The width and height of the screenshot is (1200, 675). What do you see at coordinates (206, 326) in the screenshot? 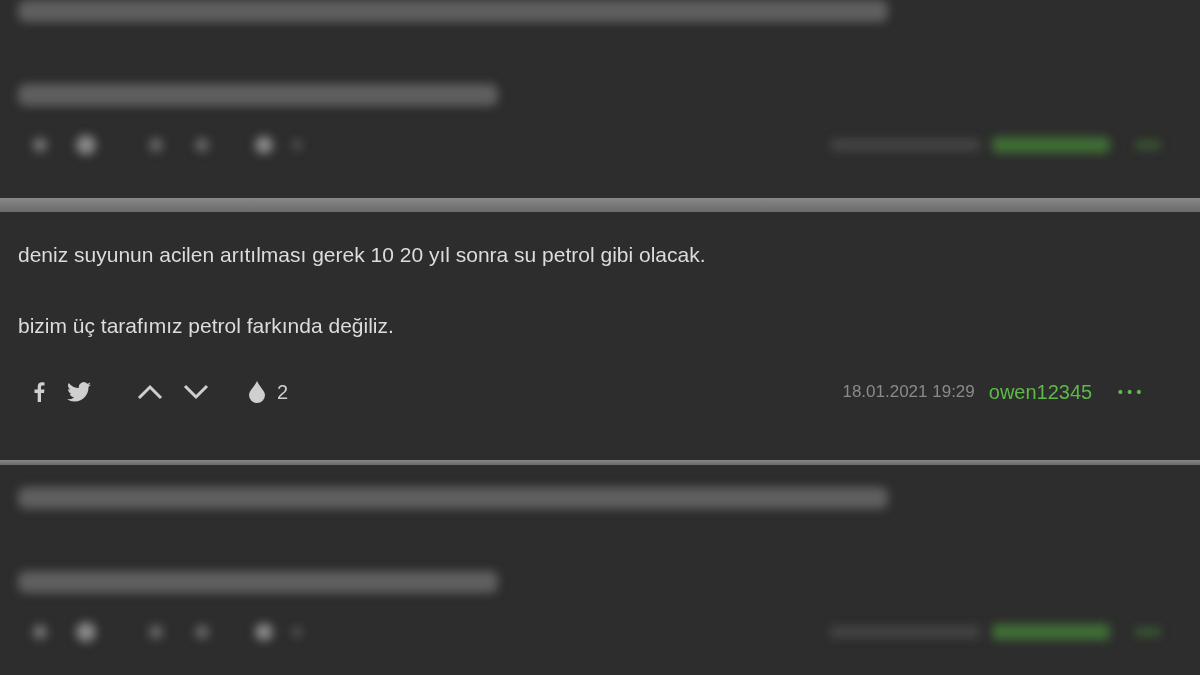
I see `entry-text: bizim üç tarafımız petrol farkında değiliz.` at bounding box center [206, 326].